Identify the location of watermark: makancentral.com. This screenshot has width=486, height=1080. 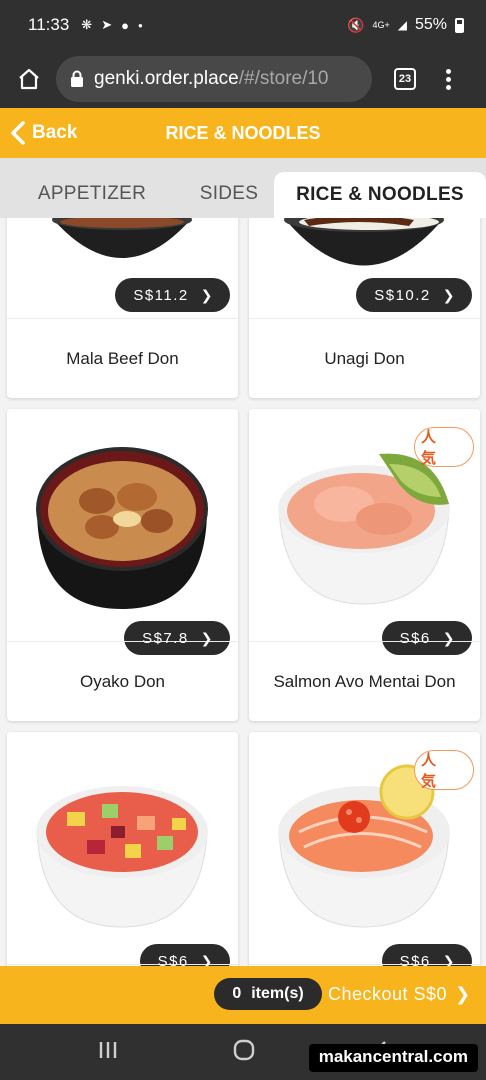
(393, 1058).